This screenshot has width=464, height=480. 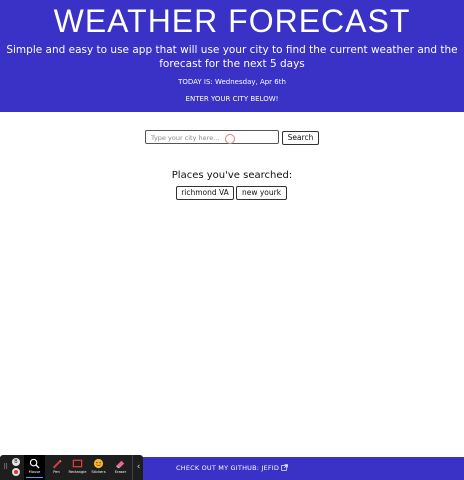 What do you see at coordinates (98, 463) in the screenshot?
I see `sticker-icon` at bounding box center [98, 463].